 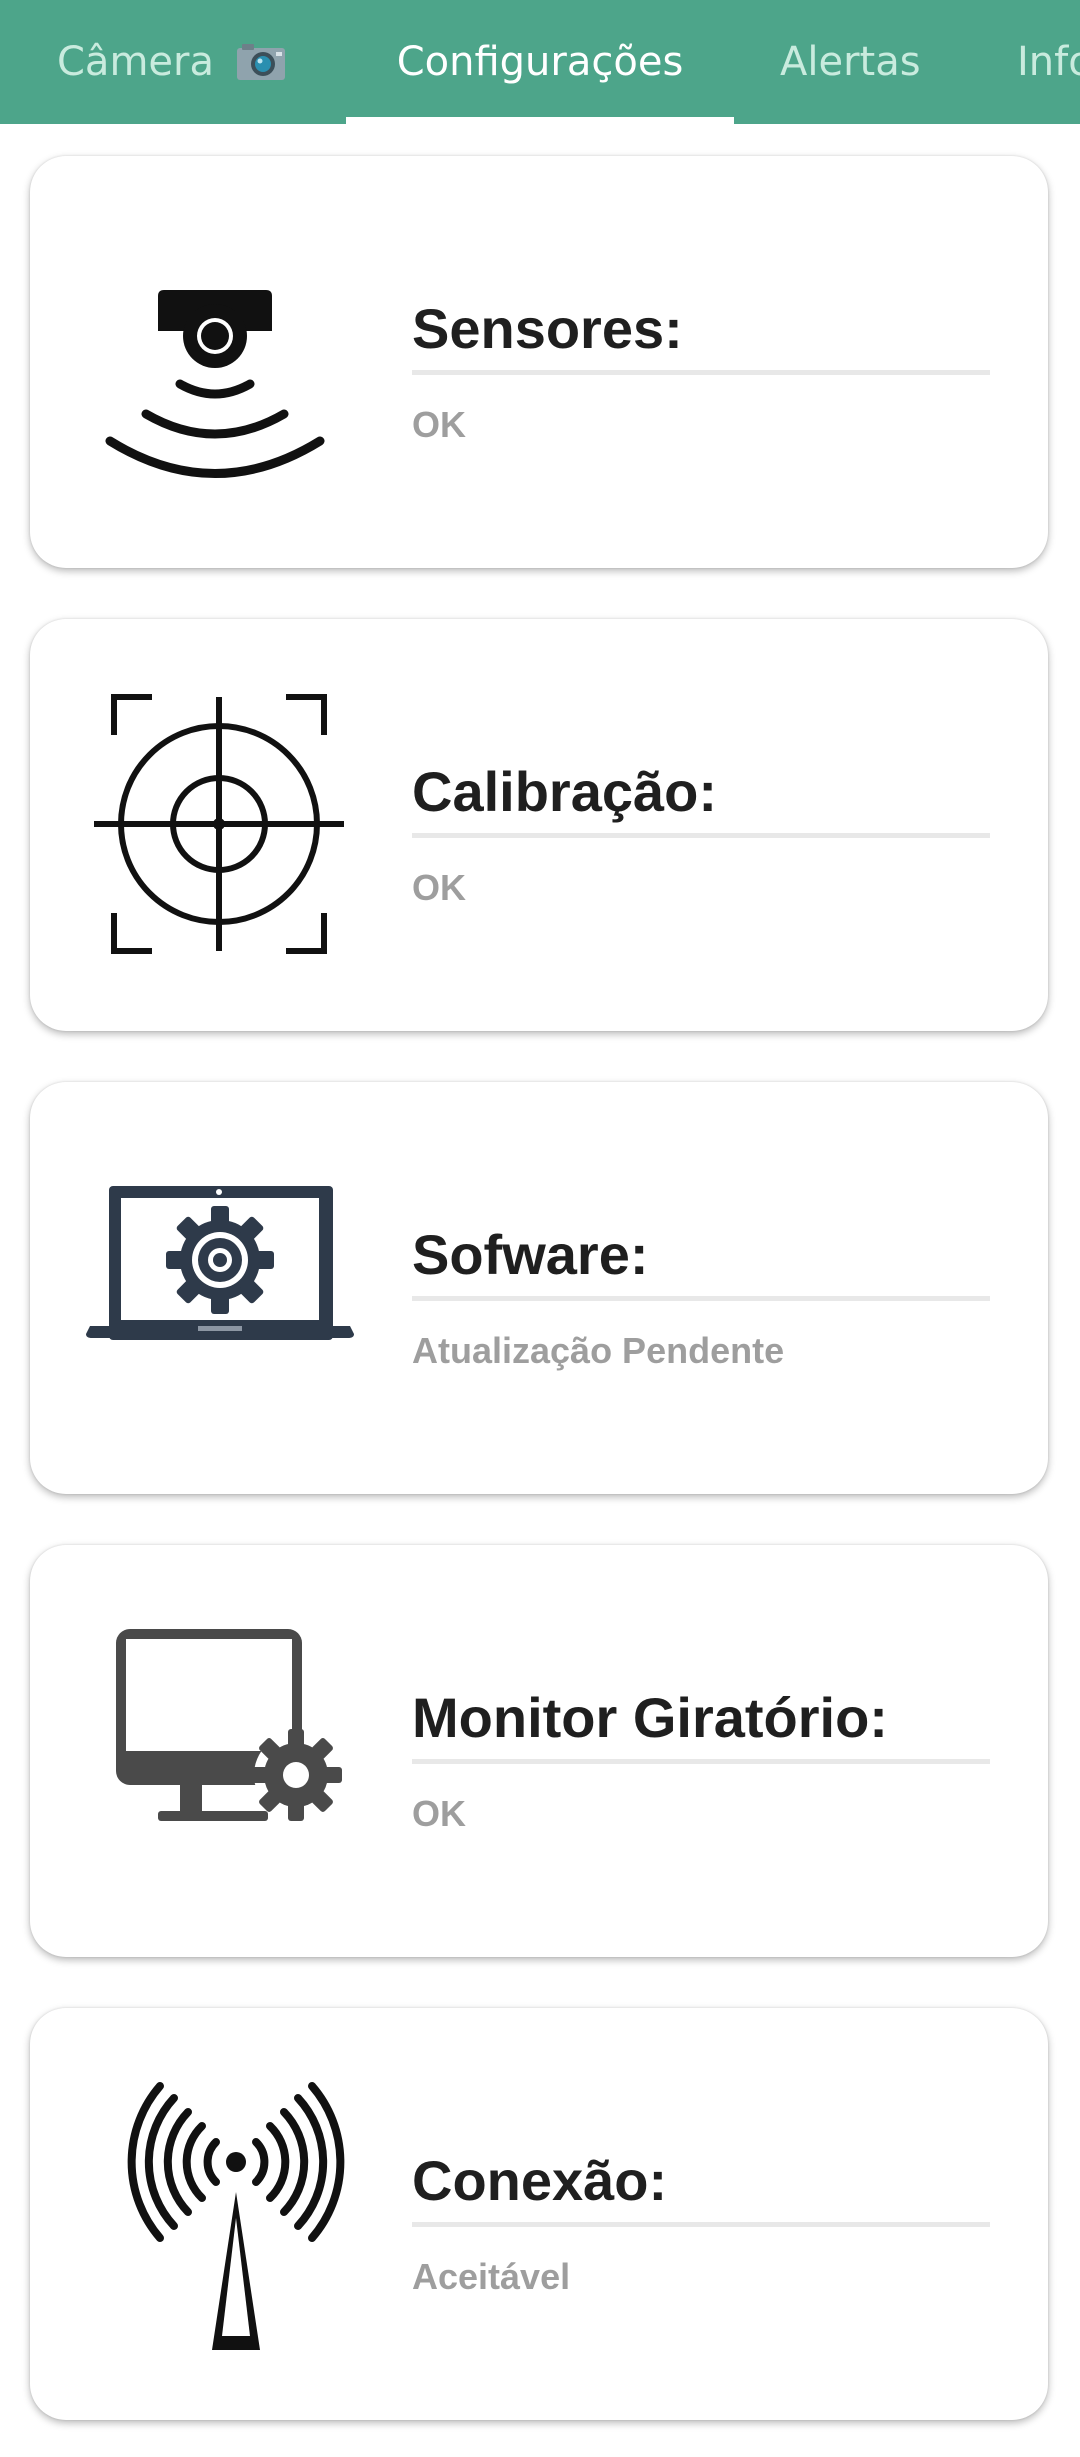 I want to click on monitor-gear-icon, so click(x=229, y=1725).